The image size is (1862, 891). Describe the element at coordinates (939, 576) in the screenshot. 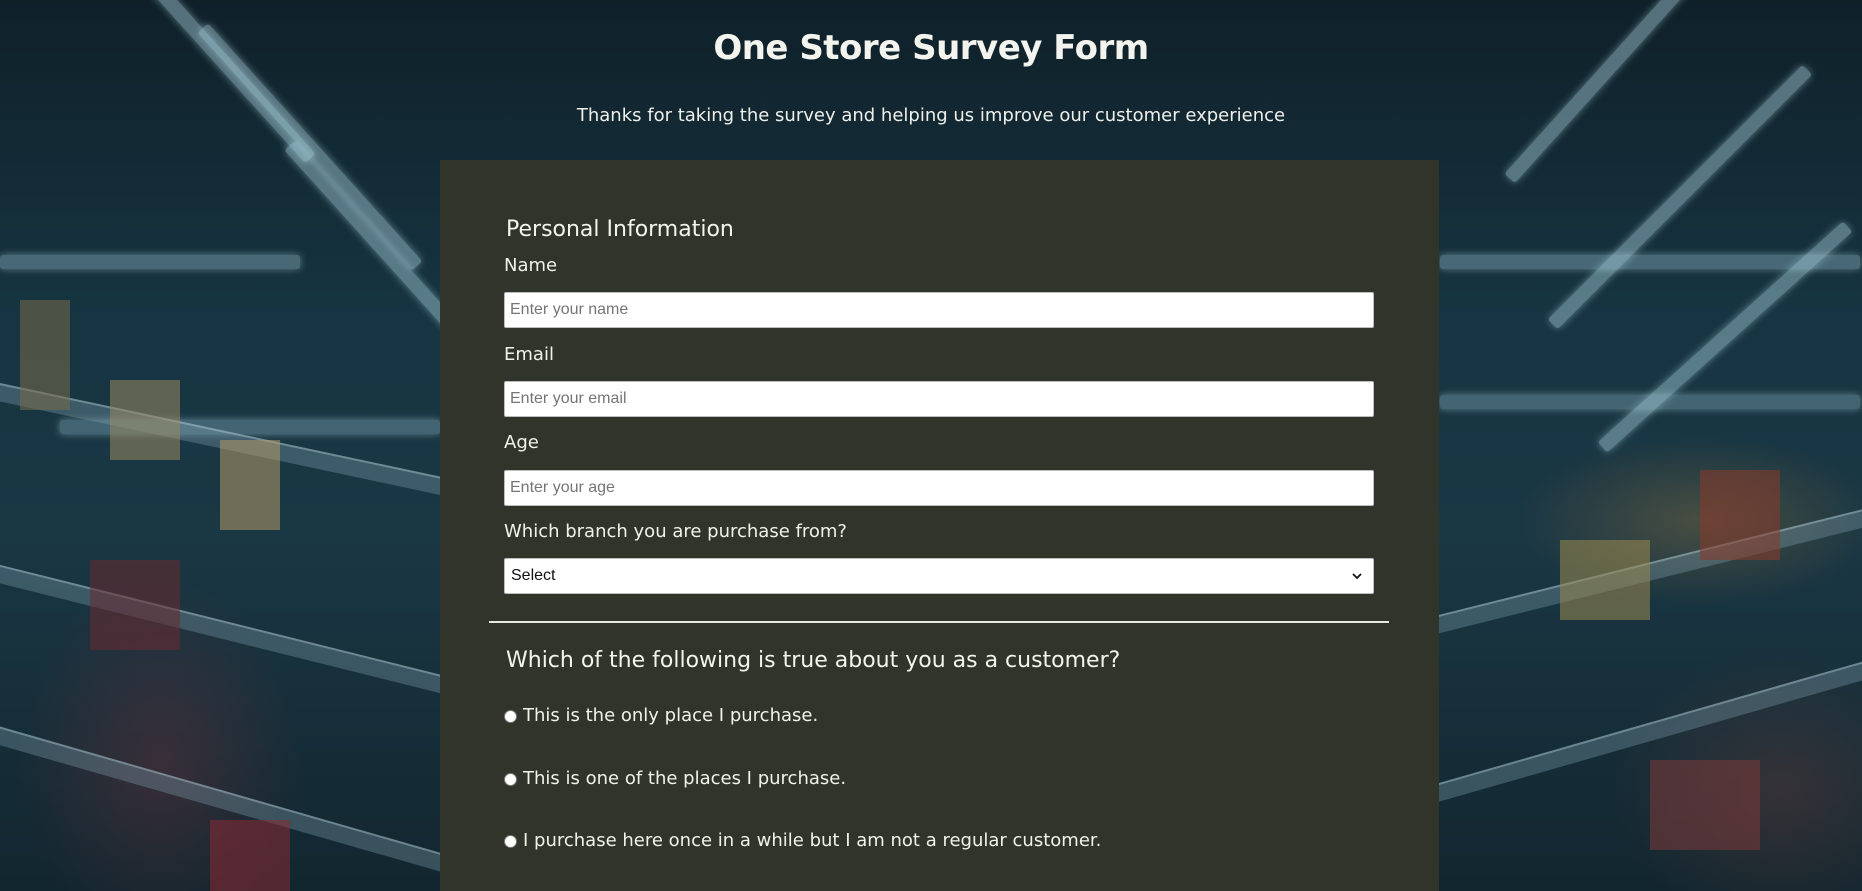

I see `branch-select: Select` at that location.